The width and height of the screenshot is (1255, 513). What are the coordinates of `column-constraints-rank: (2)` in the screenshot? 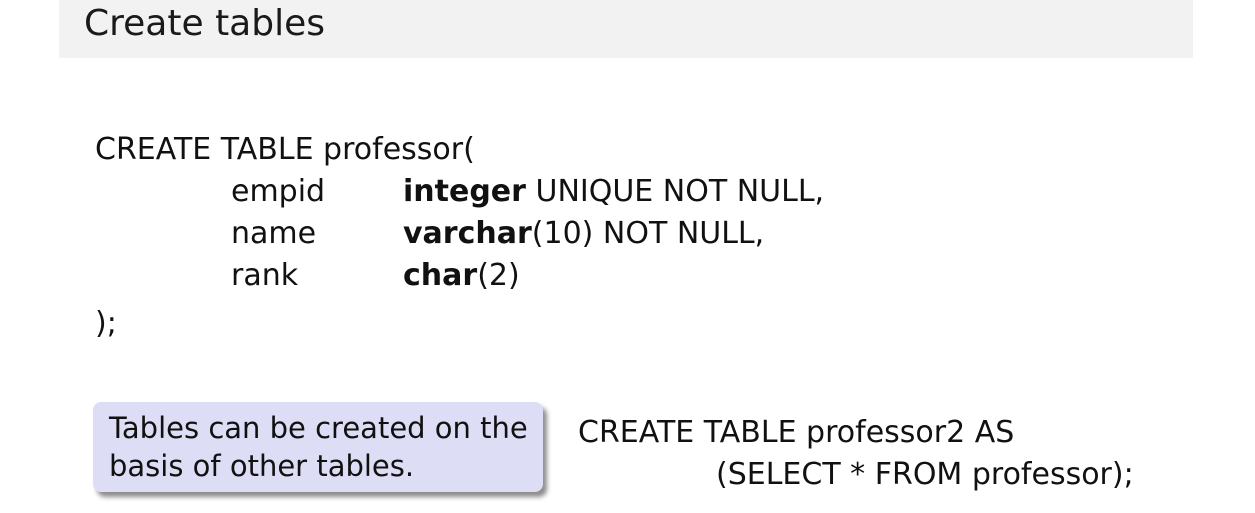 It's located at (498, 275).